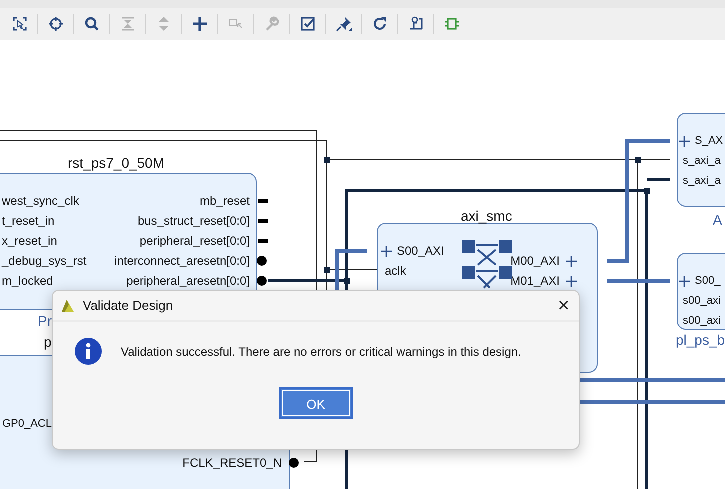  What do you see at coordinates (232, 463) in the screenshot?
I see `port-label: FCLK_RESET0_N` at bounding box center [232, 463].